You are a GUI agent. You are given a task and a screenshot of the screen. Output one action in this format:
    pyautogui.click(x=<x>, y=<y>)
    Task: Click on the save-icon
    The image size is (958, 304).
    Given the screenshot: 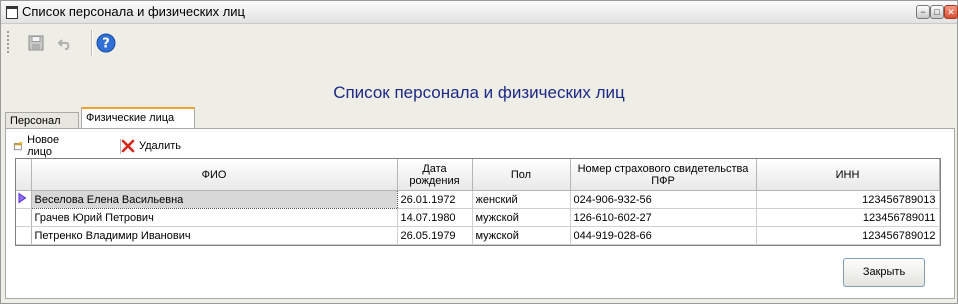 What is the action you would take?
    pyautogui.click(x=36, y=43)
    